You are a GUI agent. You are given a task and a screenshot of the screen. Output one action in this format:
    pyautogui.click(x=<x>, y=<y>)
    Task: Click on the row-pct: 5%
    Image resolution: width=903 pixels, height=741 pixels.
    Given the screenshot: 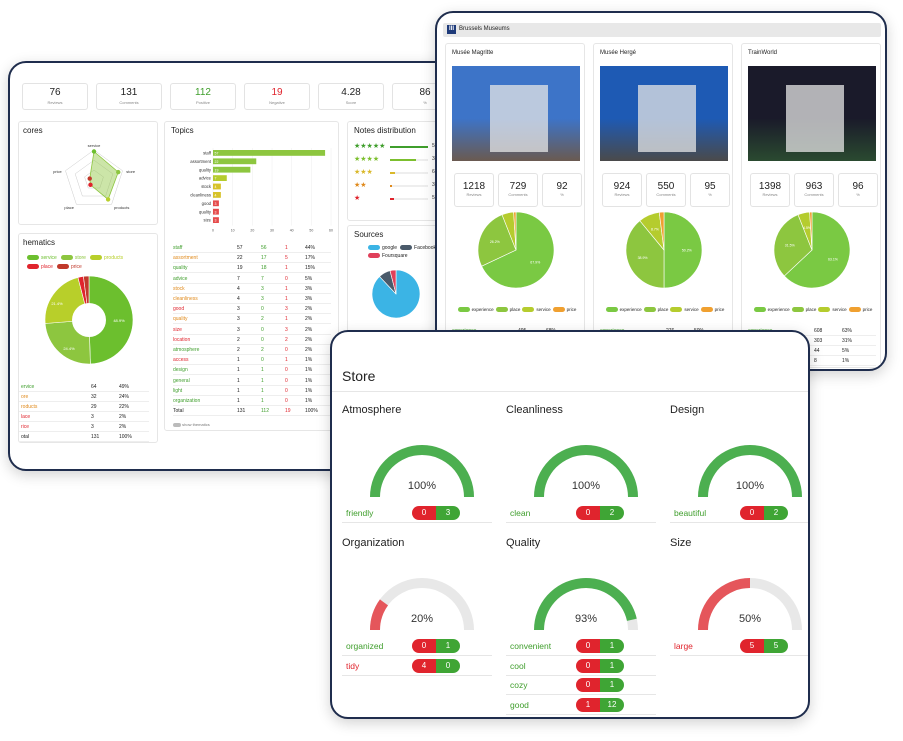 What is the action you would take?
    pyautogui.click(x=309, y=278)
    